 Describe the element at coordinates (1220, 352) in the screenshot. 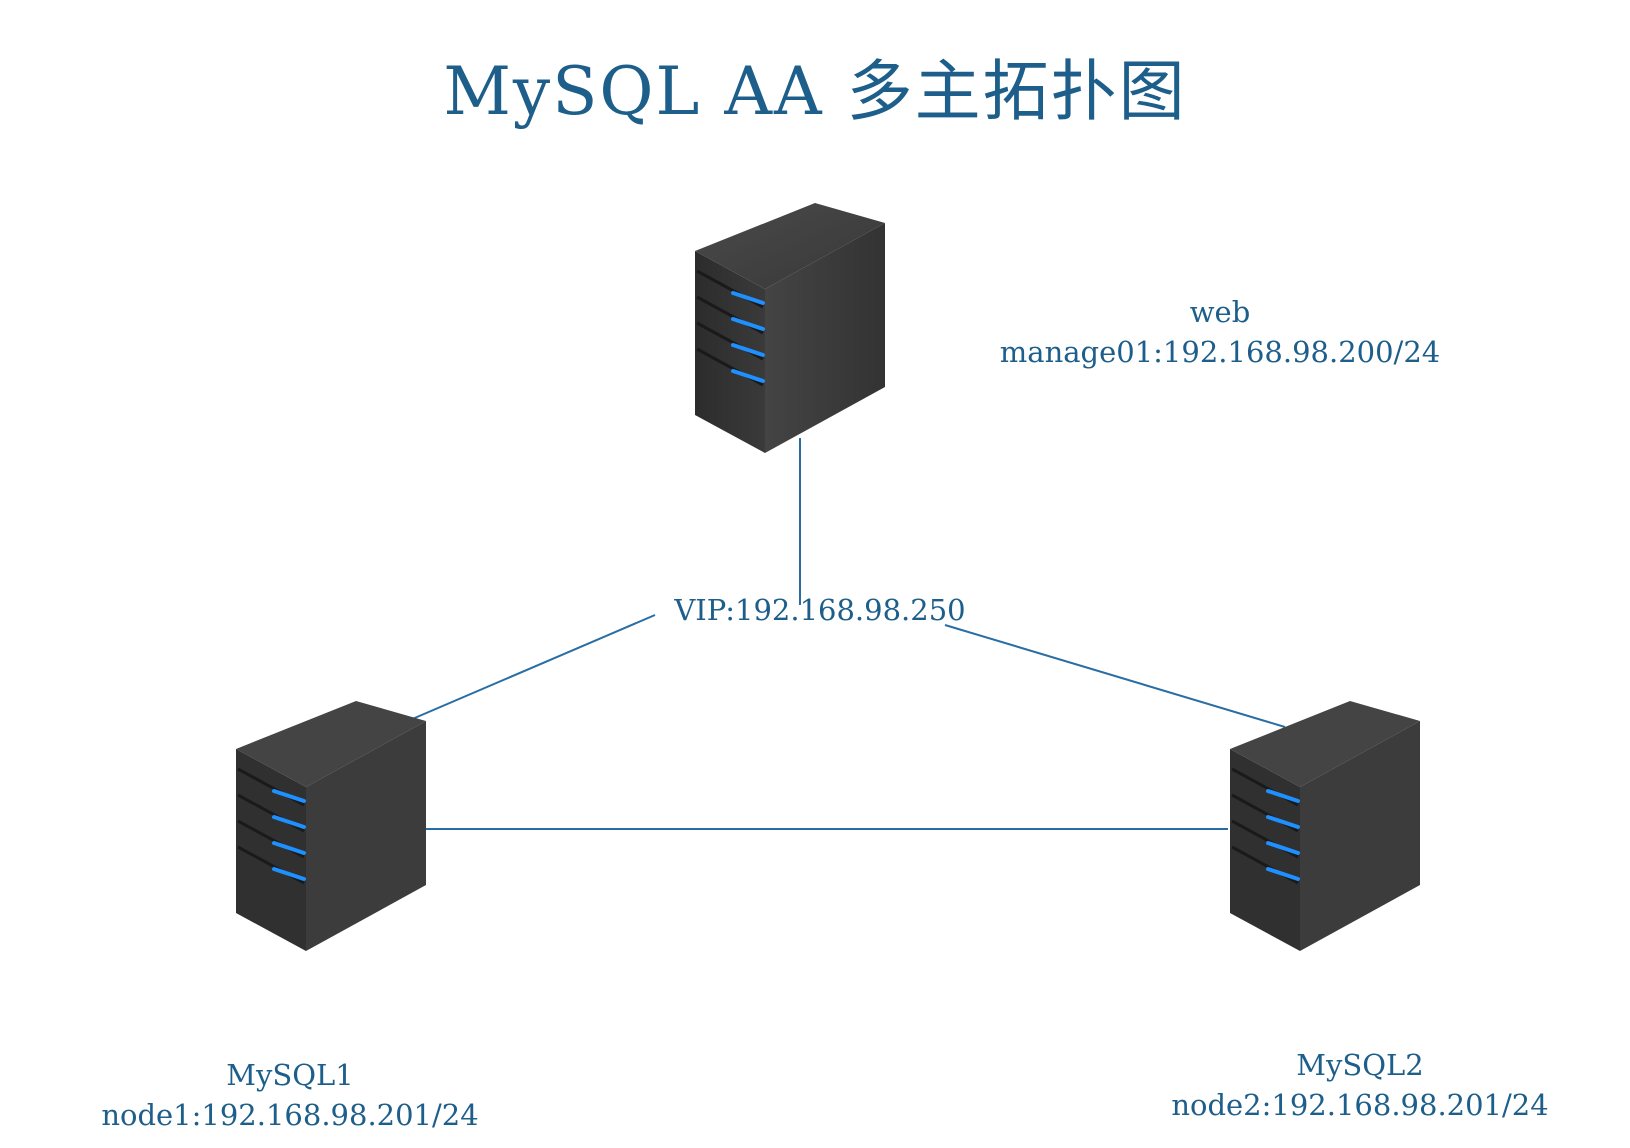

I see `web-node-address: manage01:192.168.98.200/24` at that location.